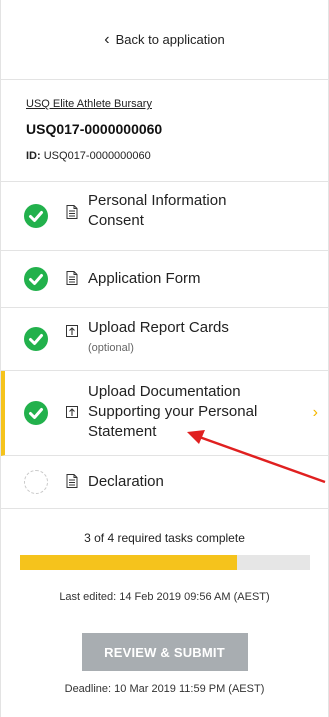  What do you see at coordinates (36, 482) in the screenshot?
I see `incomplete-status-icon` at bounding box center [36, 482].